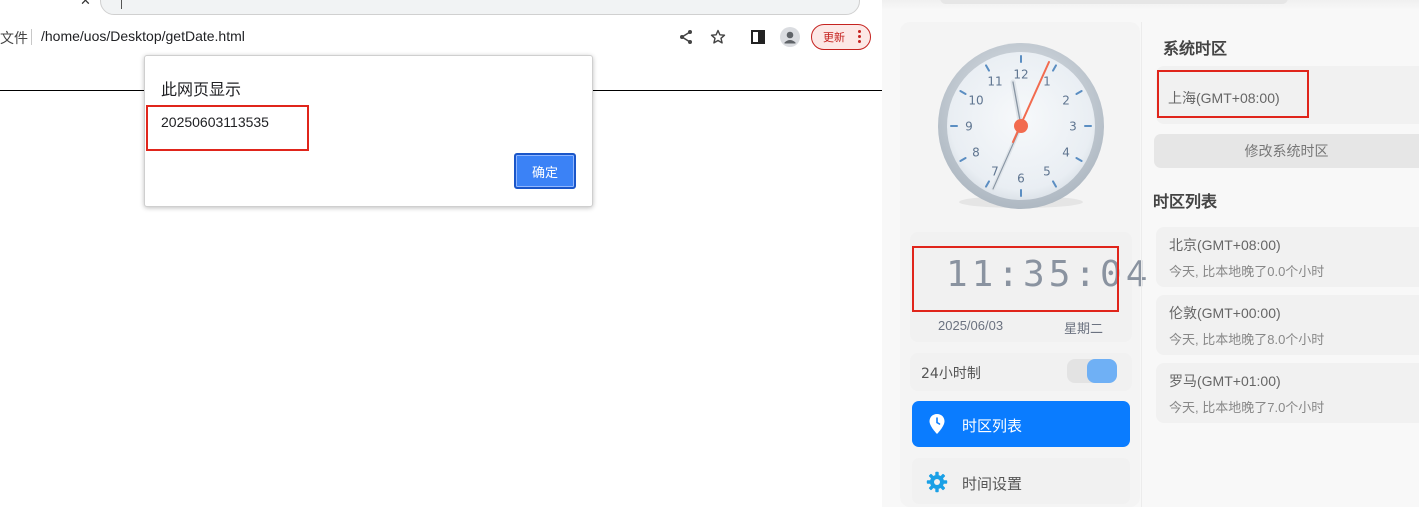 This screenshot has width=1419, height=507. Describe the element at coordinates (1102, 371) in the screenshot. I see `toggle-knob` at that location.